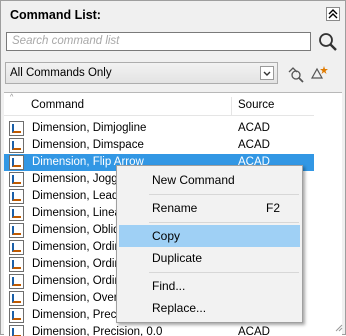  I want to click on filter-selected-value: All Commands Only, so click(61, 73).